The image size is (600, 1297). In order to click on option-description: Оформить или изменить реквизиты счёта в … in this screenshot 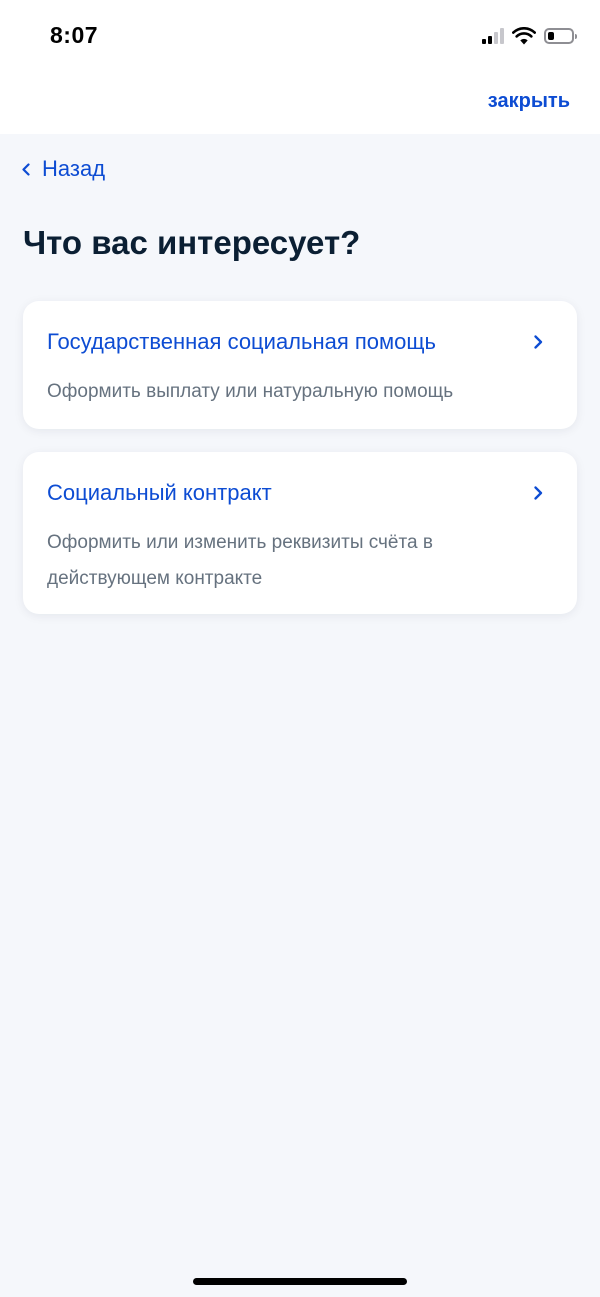, I will do `click(240, 560)`.